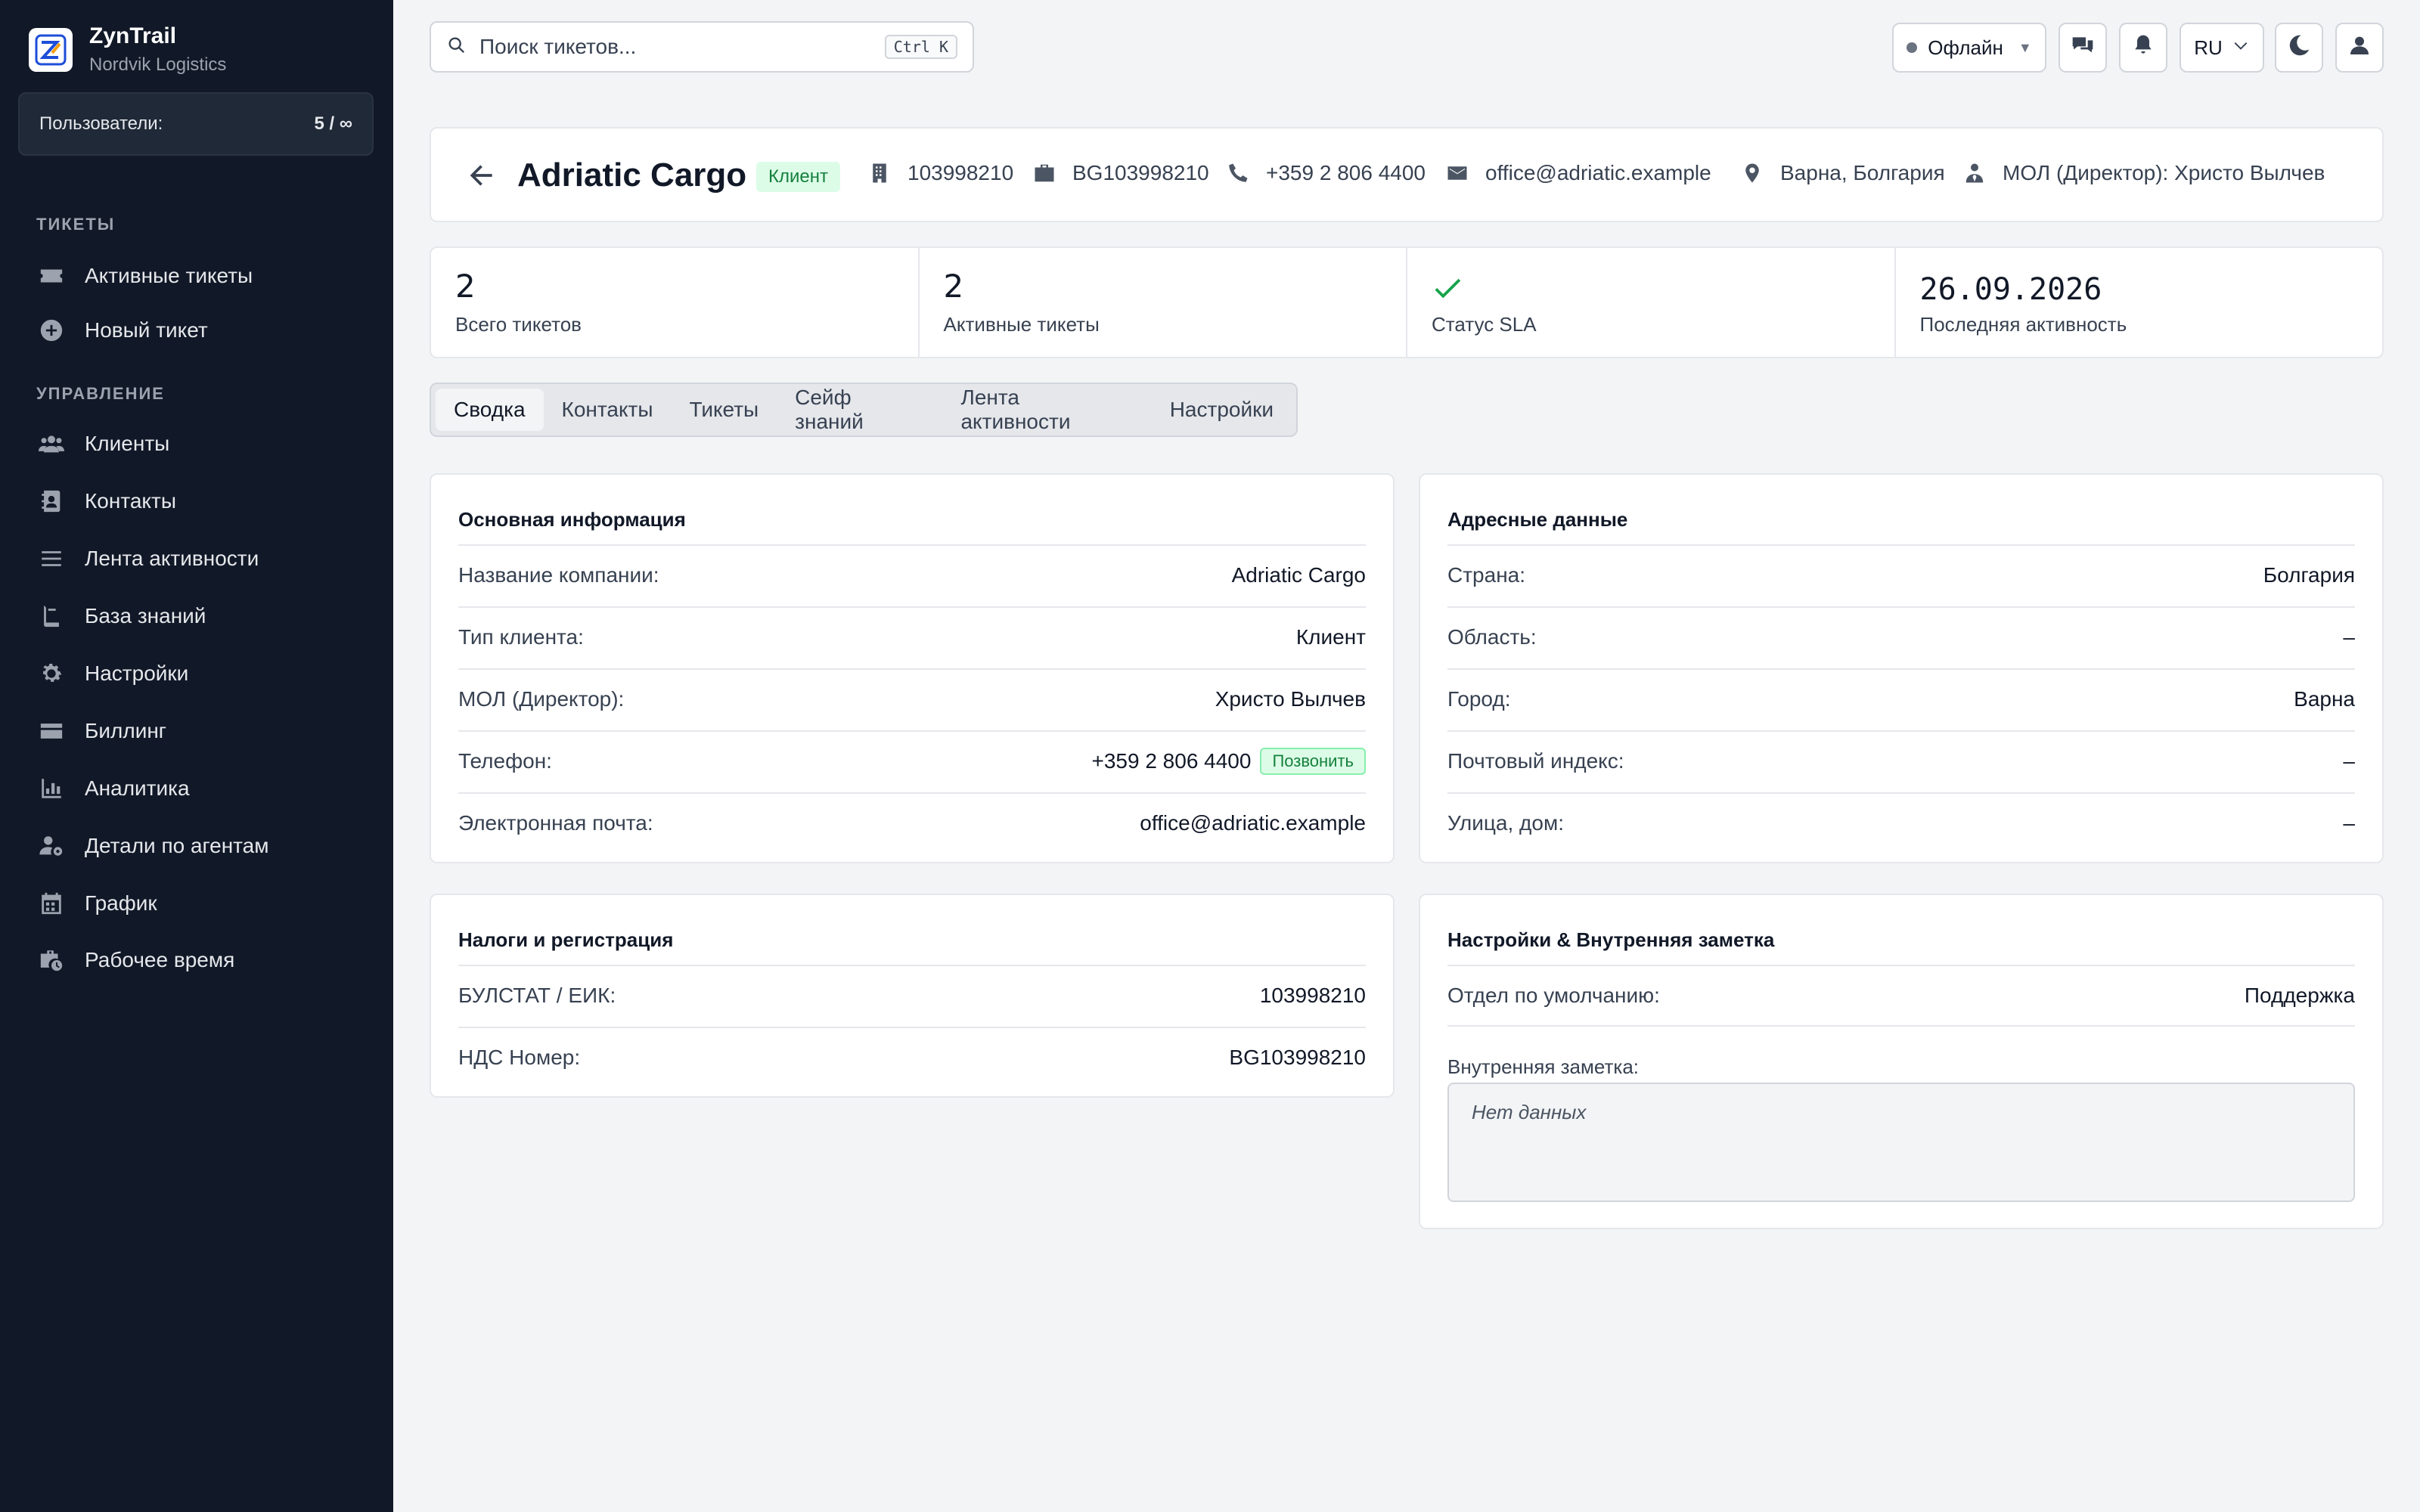 Image resolution: width=2420 pixels, height=1512 pixels. Describe the element at coordinates (2083, 48) in the screenshot. I see `chat-button` at that location.